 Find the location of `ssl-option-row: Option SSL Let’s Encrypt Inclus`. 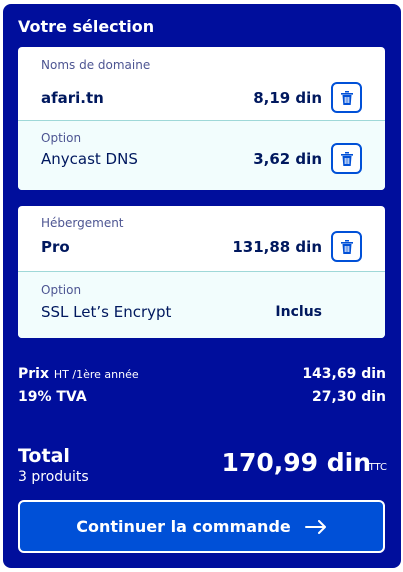

ssl-option-row: Option SSL Let’s Encrypt Inclus is located at coordinates (201, 304).